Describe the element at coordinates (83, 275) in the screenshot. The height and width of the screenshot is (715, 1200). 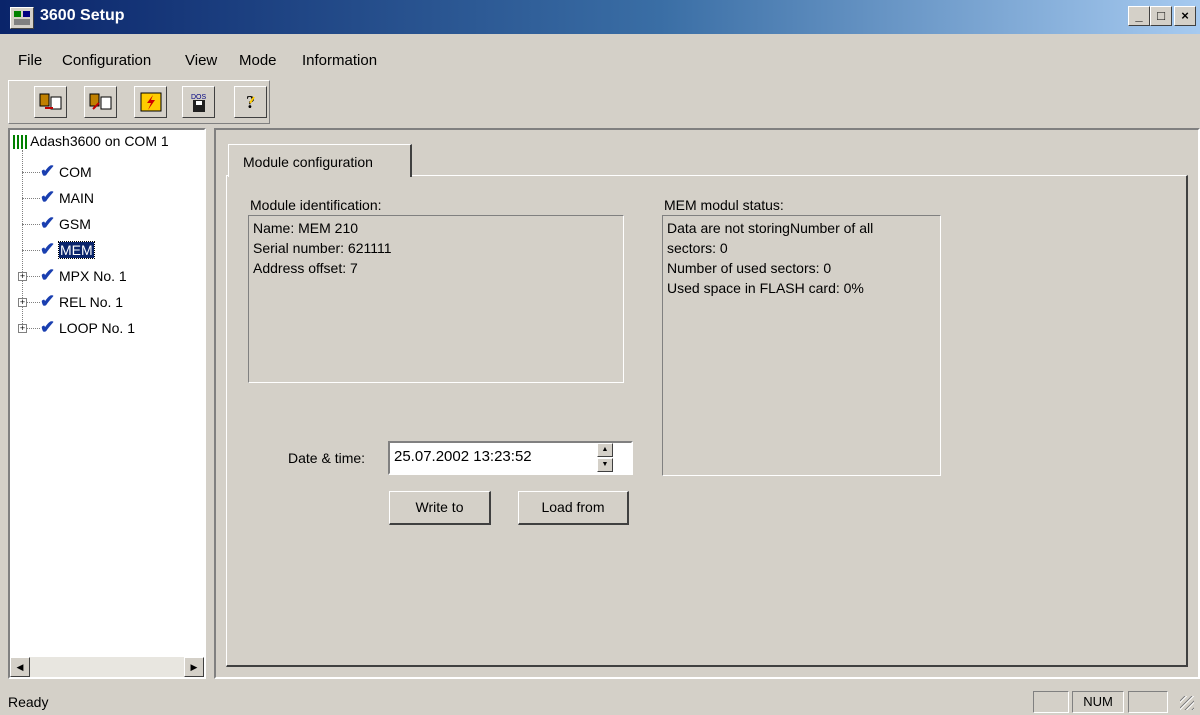
I see `tree-item-mpx: ✔ MPX No. 1` at that location.